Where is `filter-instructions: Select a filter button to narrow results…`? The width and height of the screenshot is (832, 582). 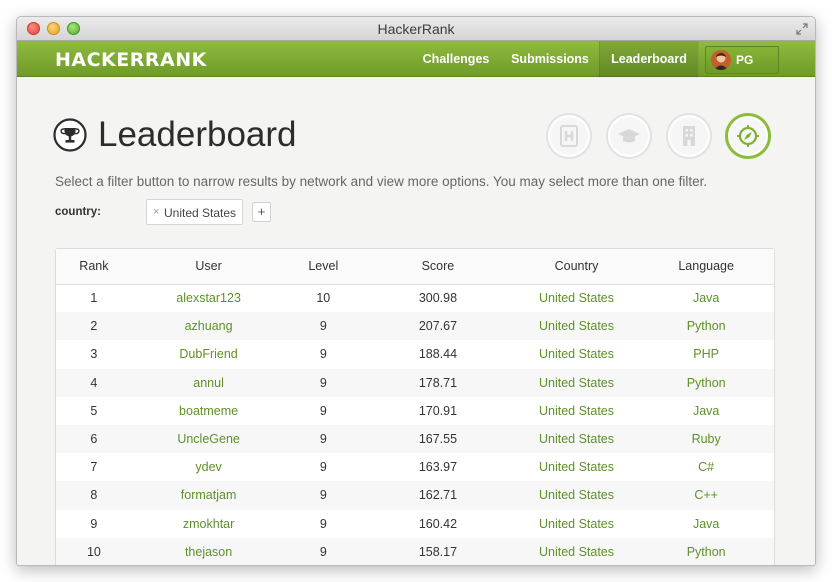
filter-instructions: Select a filter button to narrow results… is located at coordinates (381, 181).